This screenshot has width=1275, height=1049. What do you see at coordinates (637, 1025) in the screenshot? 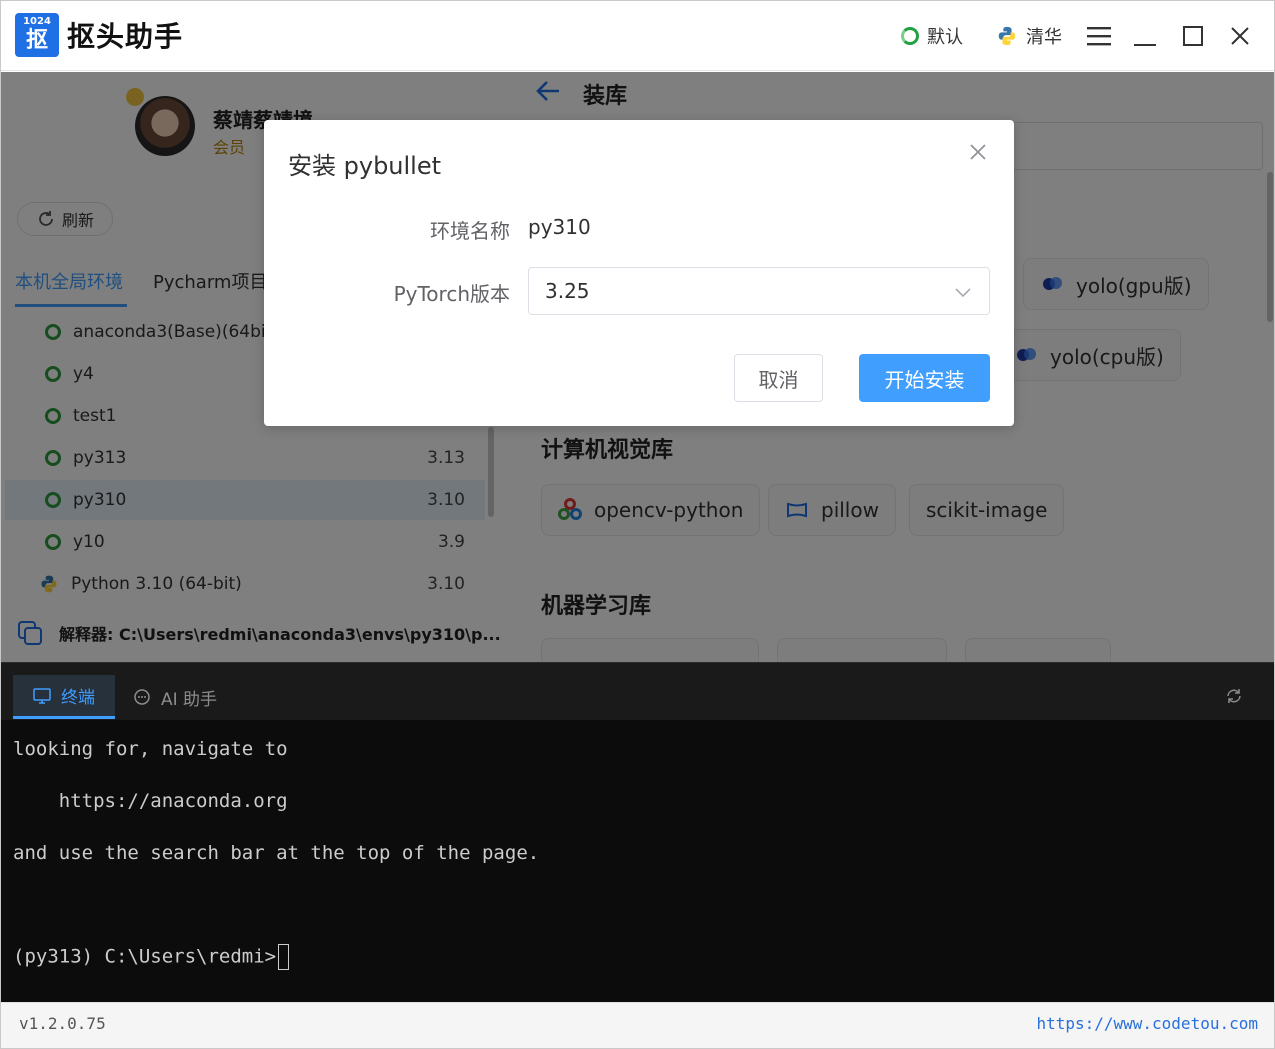
I see `status-bar: v1.2.0.75 https://www.codetou.com` at bounding box center [637, 1025].